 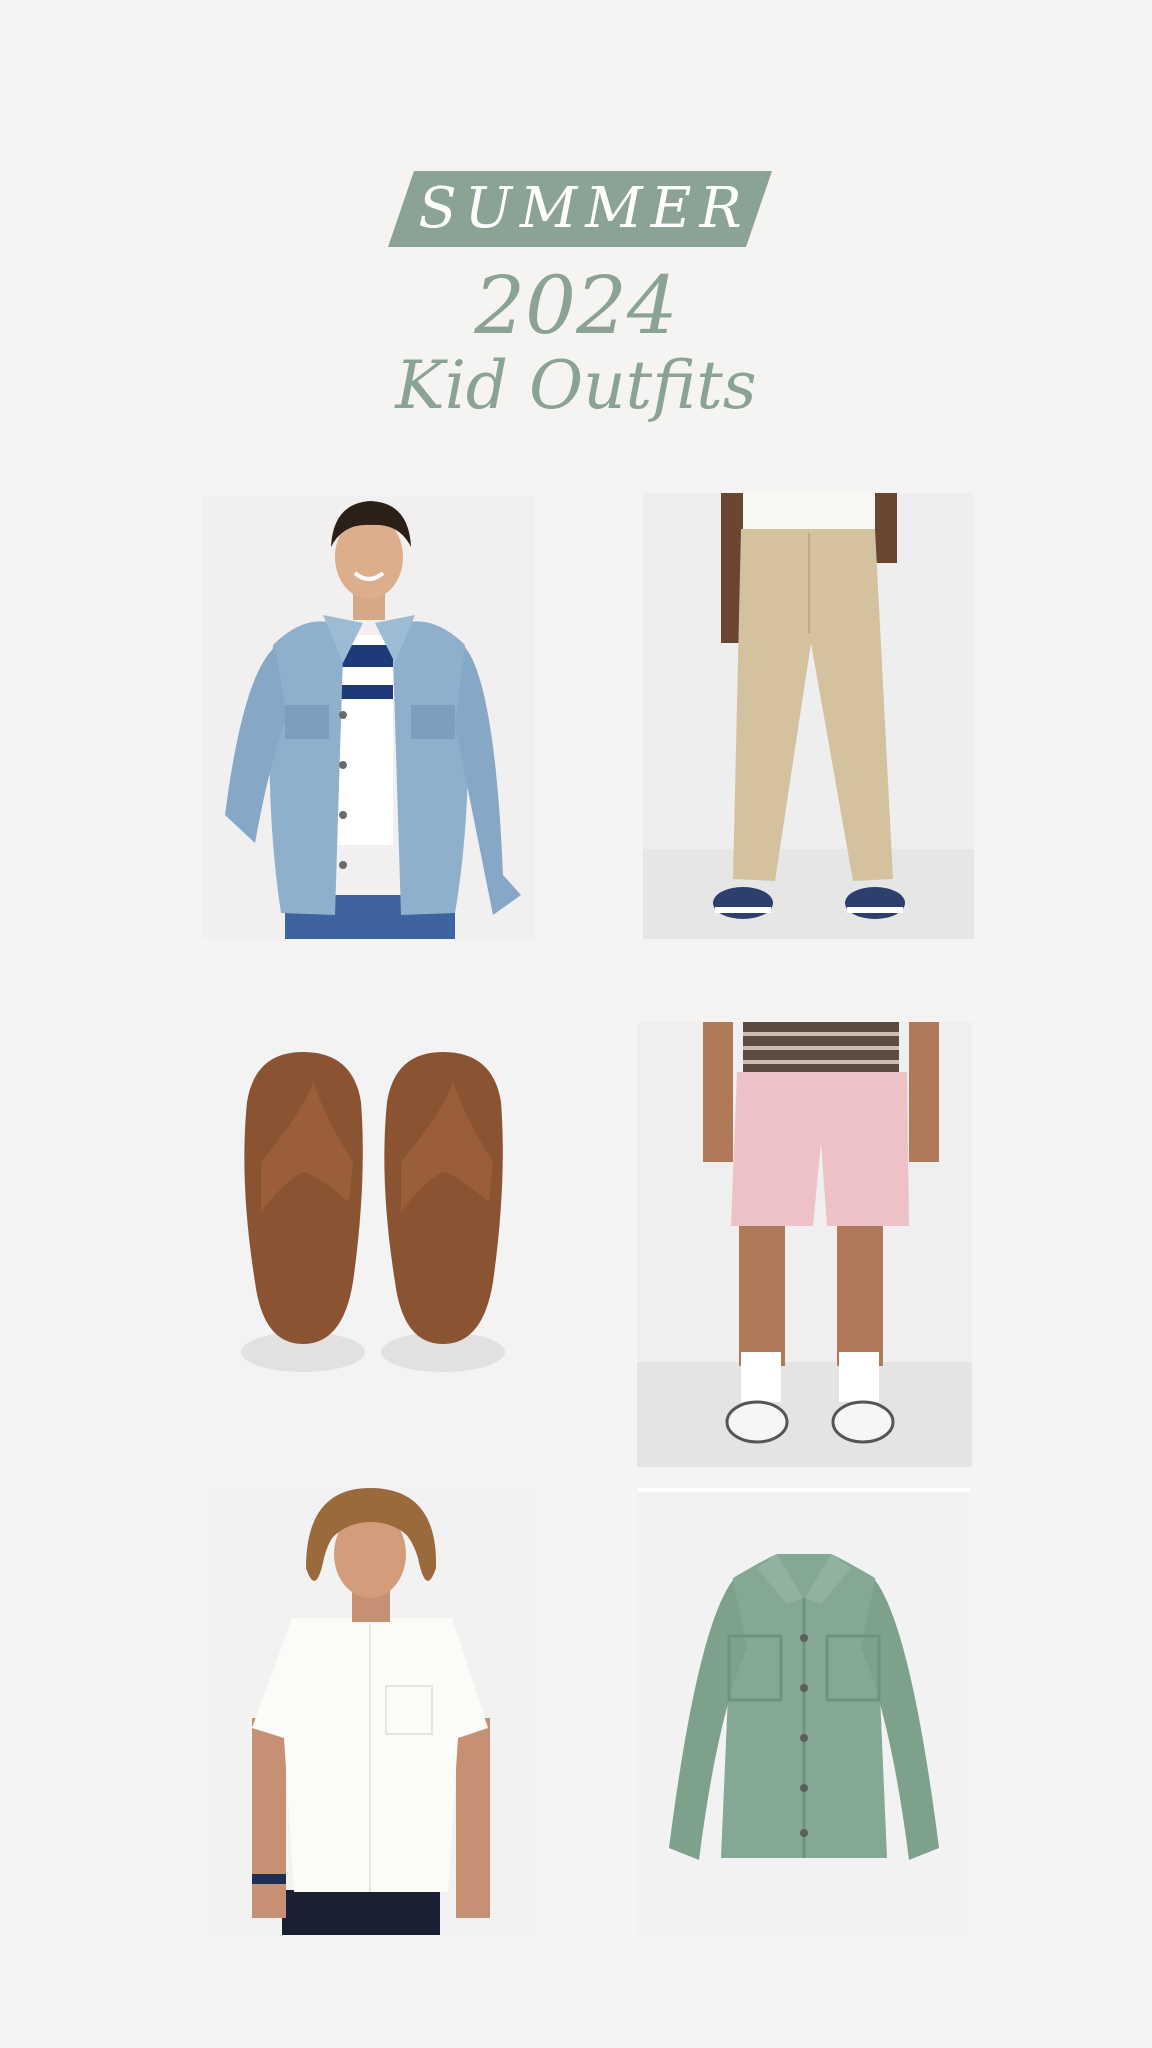 I want to click on denim-jacket-image, so click(x=369, y=717).